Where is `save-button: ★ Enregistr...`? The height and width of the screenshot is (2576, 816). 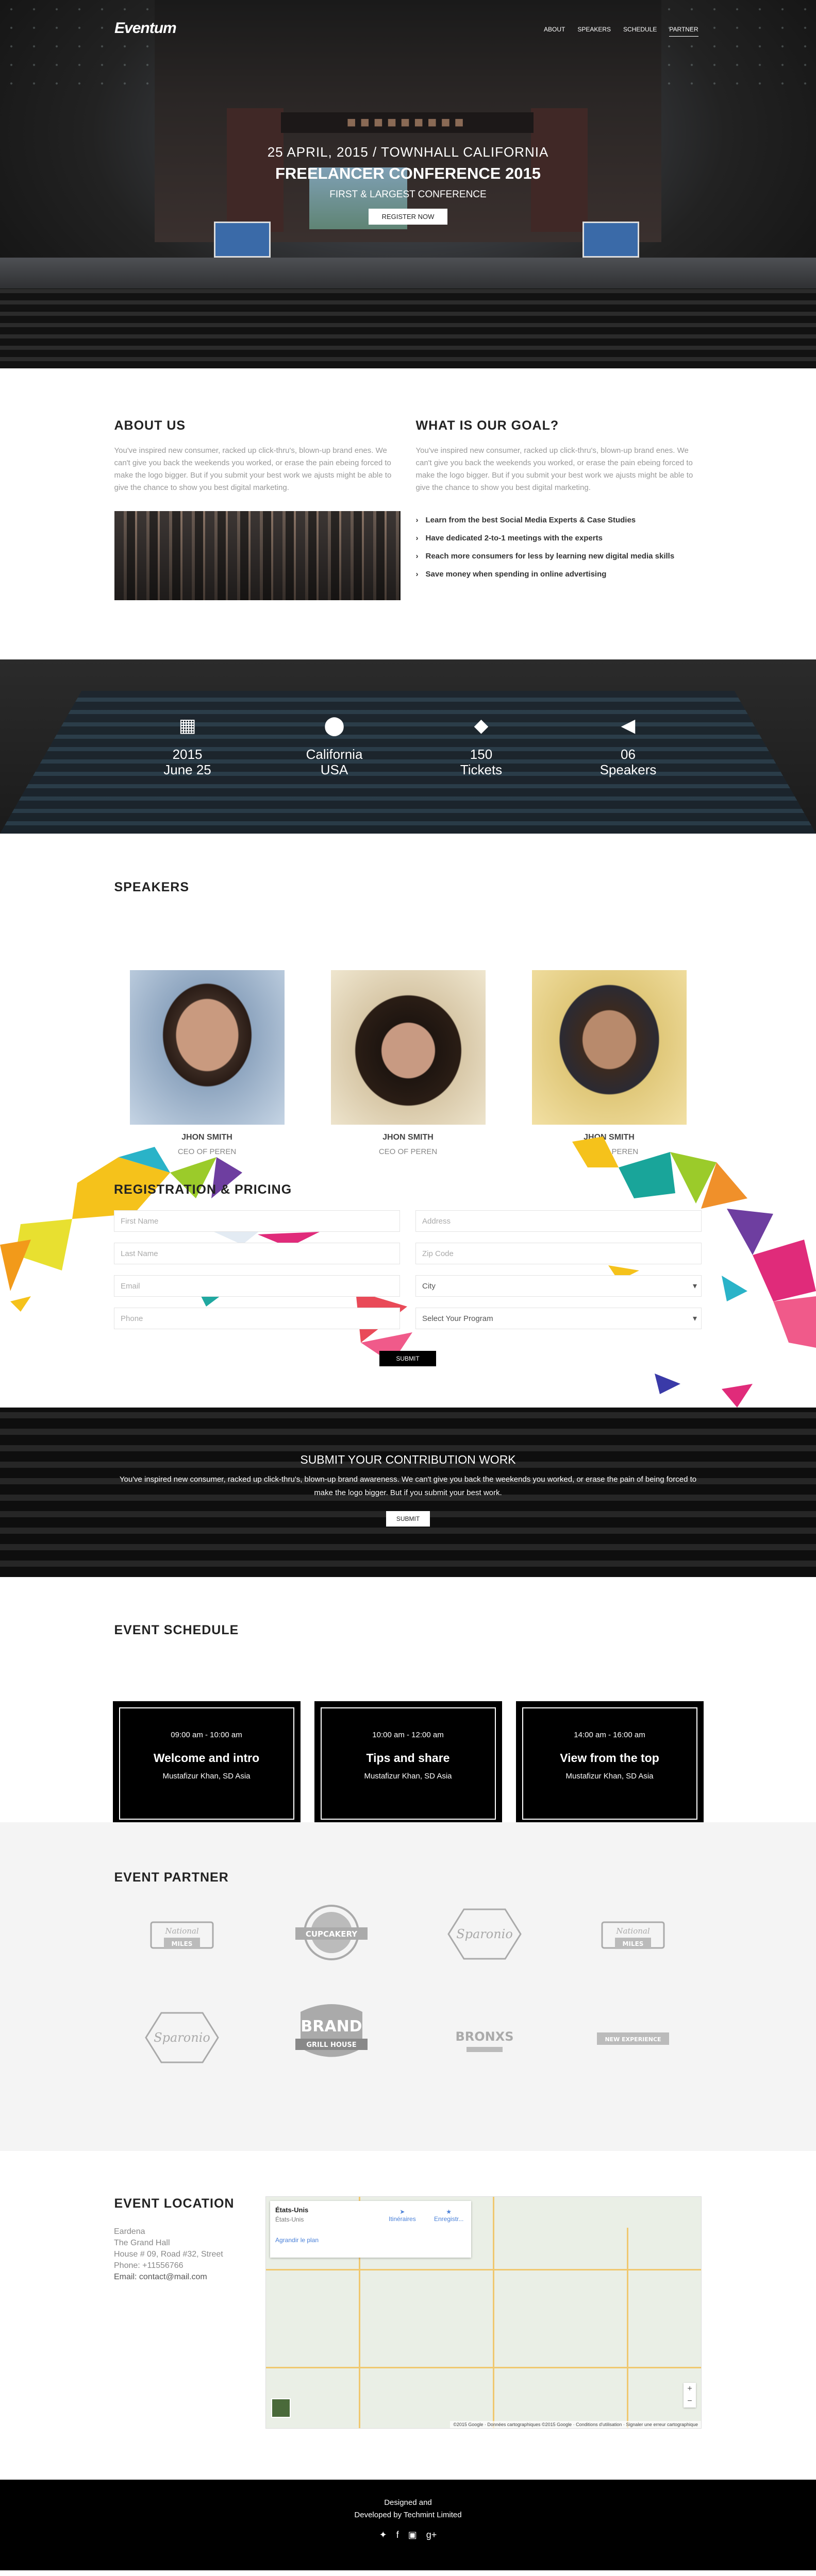 save-button: ★ Enregistr... is located at coordinates (448, 2215).